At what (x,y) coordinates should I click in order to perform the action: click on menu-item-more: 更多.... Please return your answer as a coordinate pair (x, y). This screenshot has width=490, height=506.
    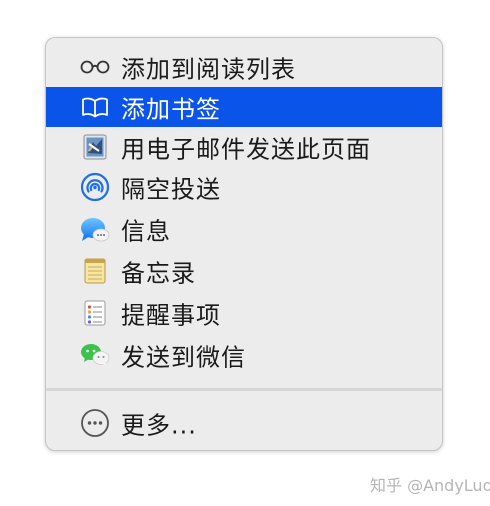
    Looking at the image, I should click on (244, 423).